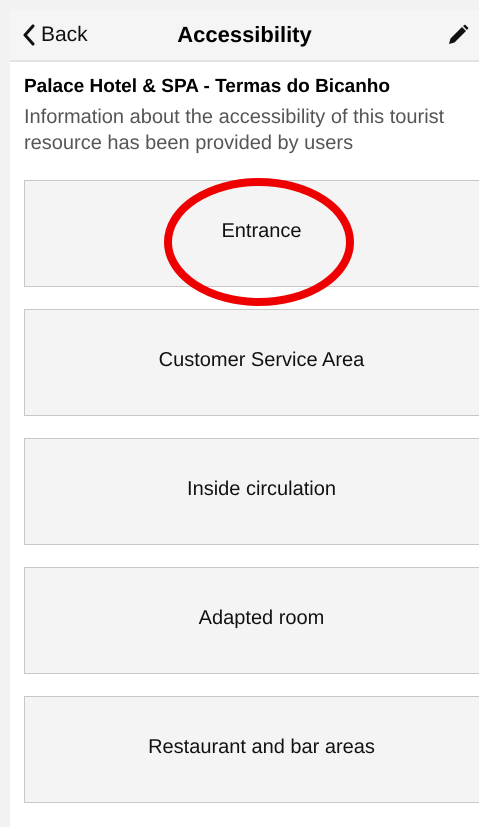  I want to click on section-button: Entrance, so click(251, 233).